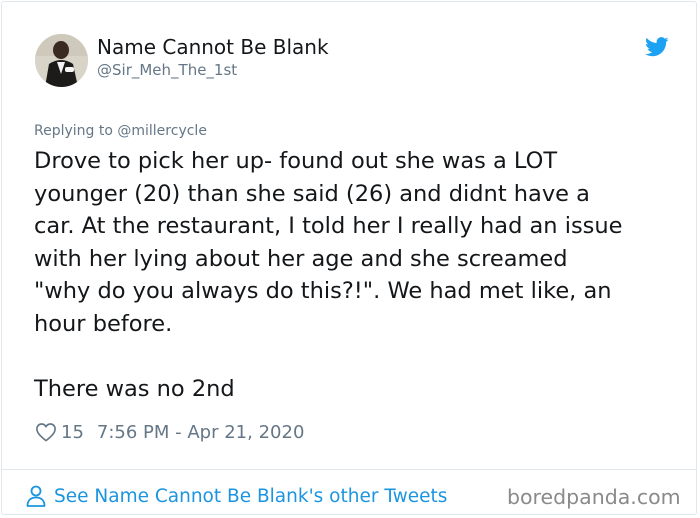  Describe the element at coordinates (120, 131) in the screenshot. I see `replying-to: Replying to @millercycle` at that location.